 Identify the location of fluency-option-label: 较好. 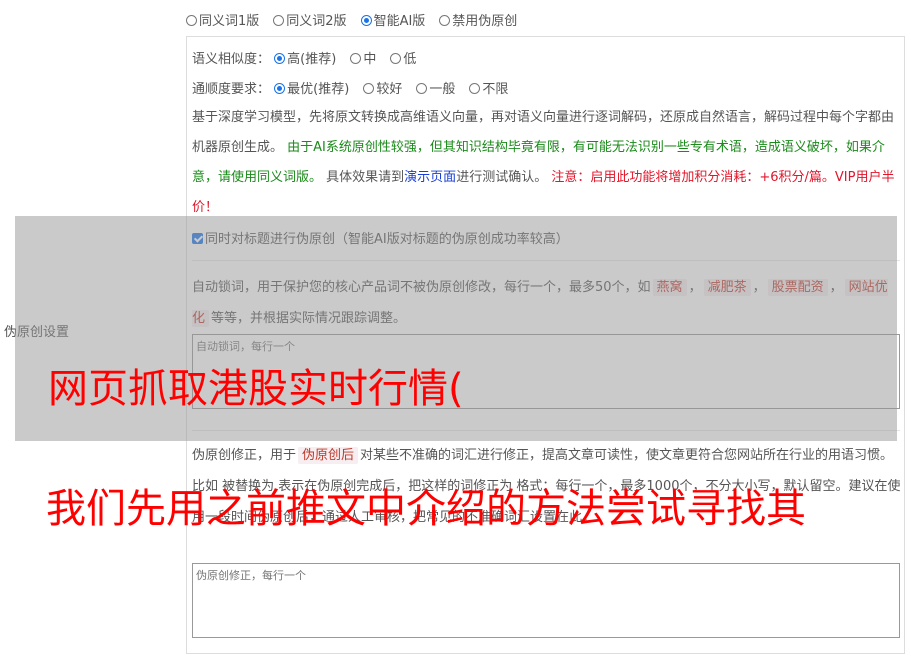
(389, 89).